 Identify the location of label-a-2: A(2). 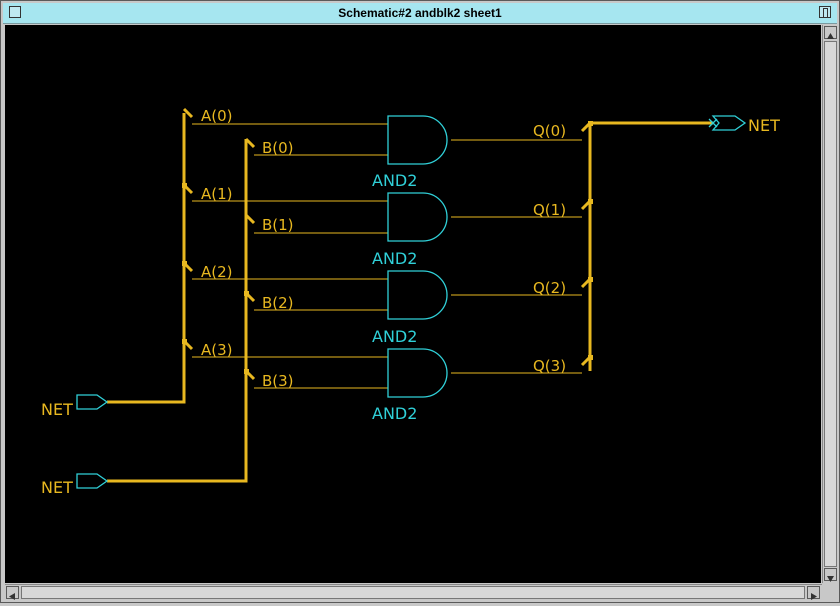
(217, 272).